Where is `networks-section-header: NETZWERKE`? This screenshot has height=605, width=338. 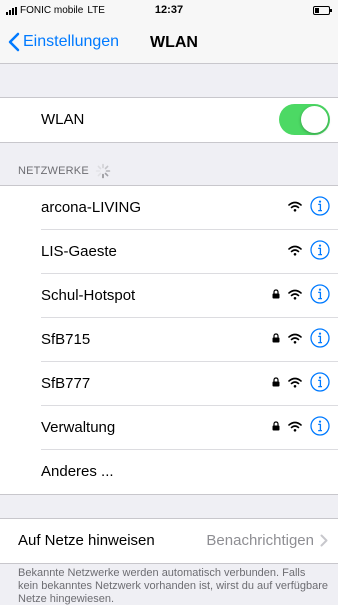 networks-section-header: NETZWERKE is located at coordinates (64, 171).